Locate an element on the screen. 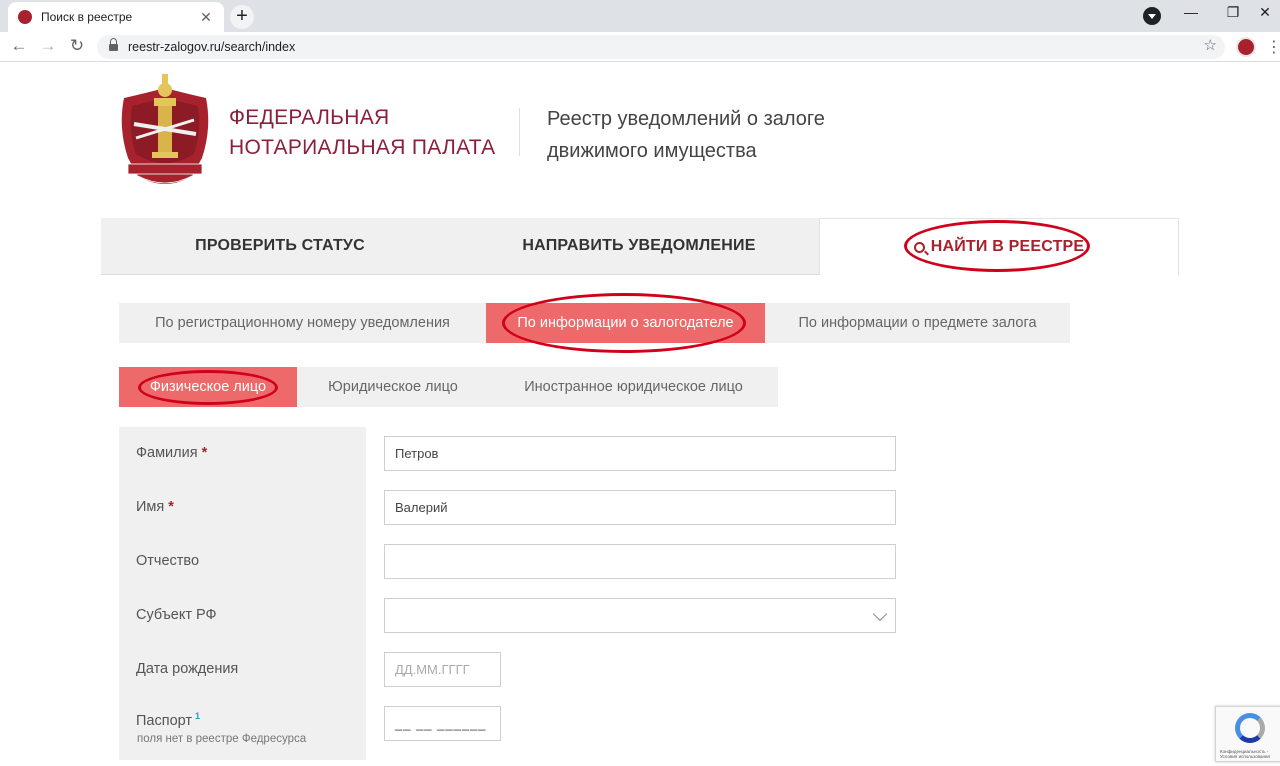  bookmark-star-icon: ☆ is located at coordinates (1210, 45).